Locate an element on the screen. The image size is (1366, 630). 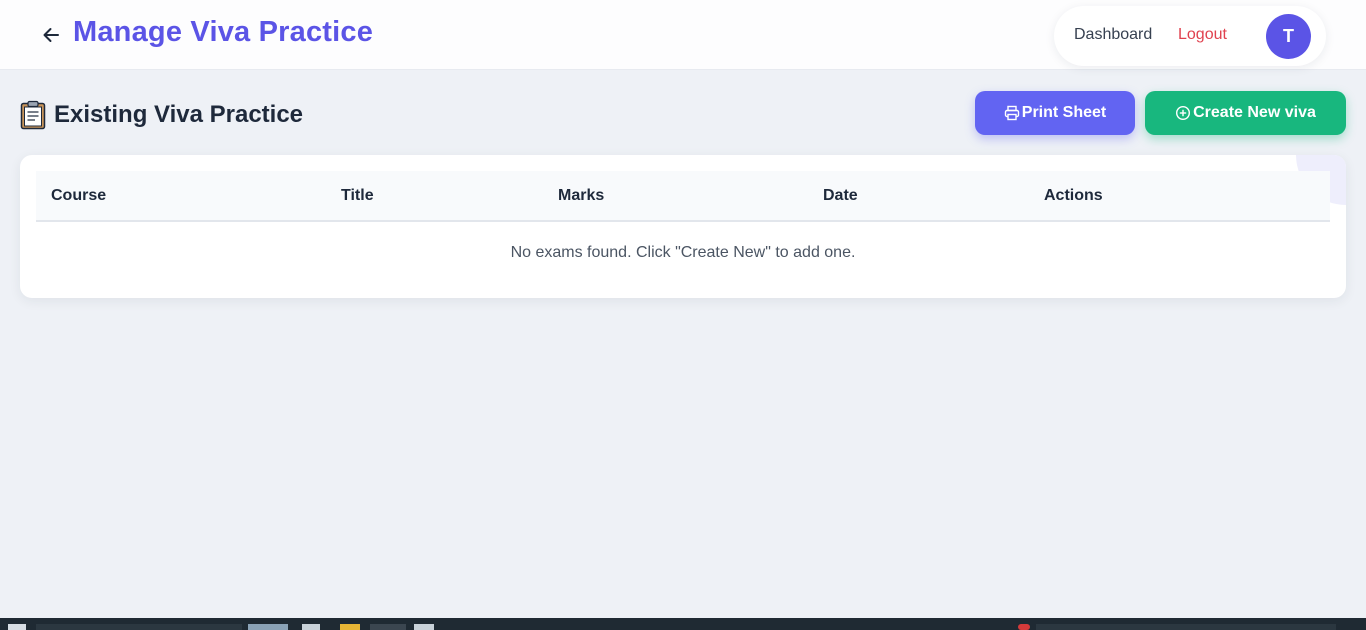
system-tray is located at coordinates (1186, 627).